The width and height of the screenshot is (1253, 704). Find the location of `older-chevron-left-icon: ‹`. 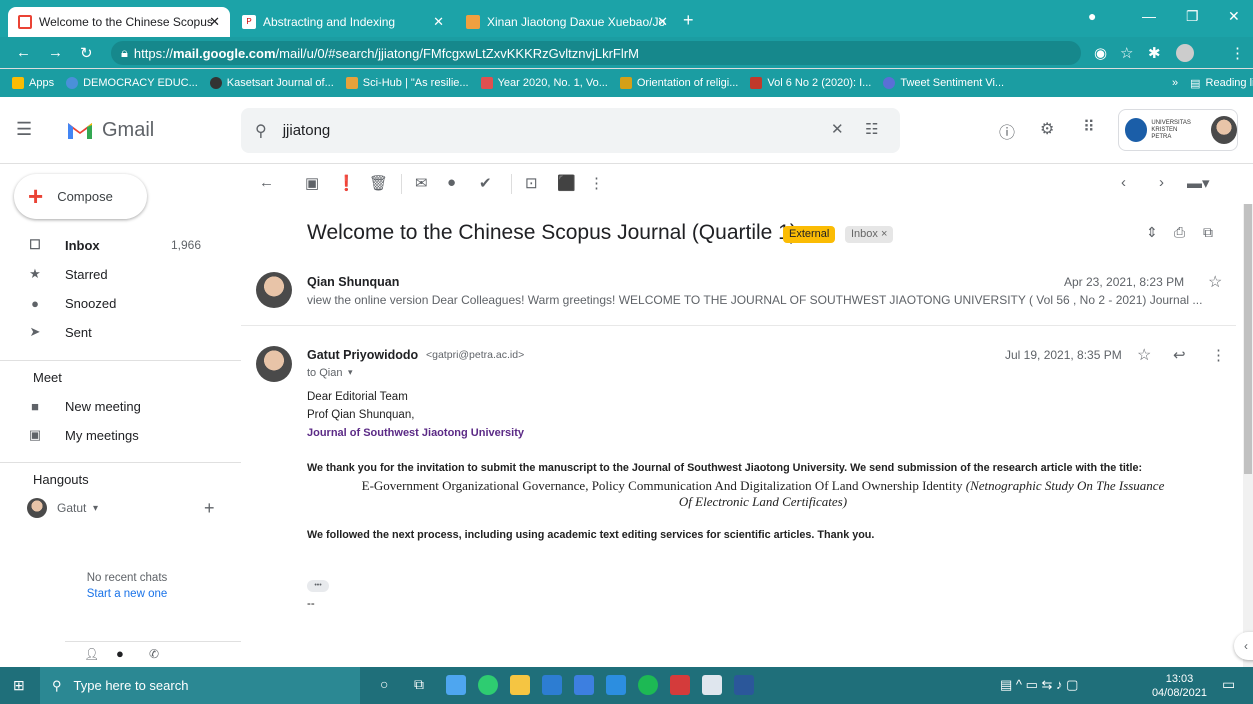

older-chevron-left-icon: ‹ is located at coordinates (1123, 182).